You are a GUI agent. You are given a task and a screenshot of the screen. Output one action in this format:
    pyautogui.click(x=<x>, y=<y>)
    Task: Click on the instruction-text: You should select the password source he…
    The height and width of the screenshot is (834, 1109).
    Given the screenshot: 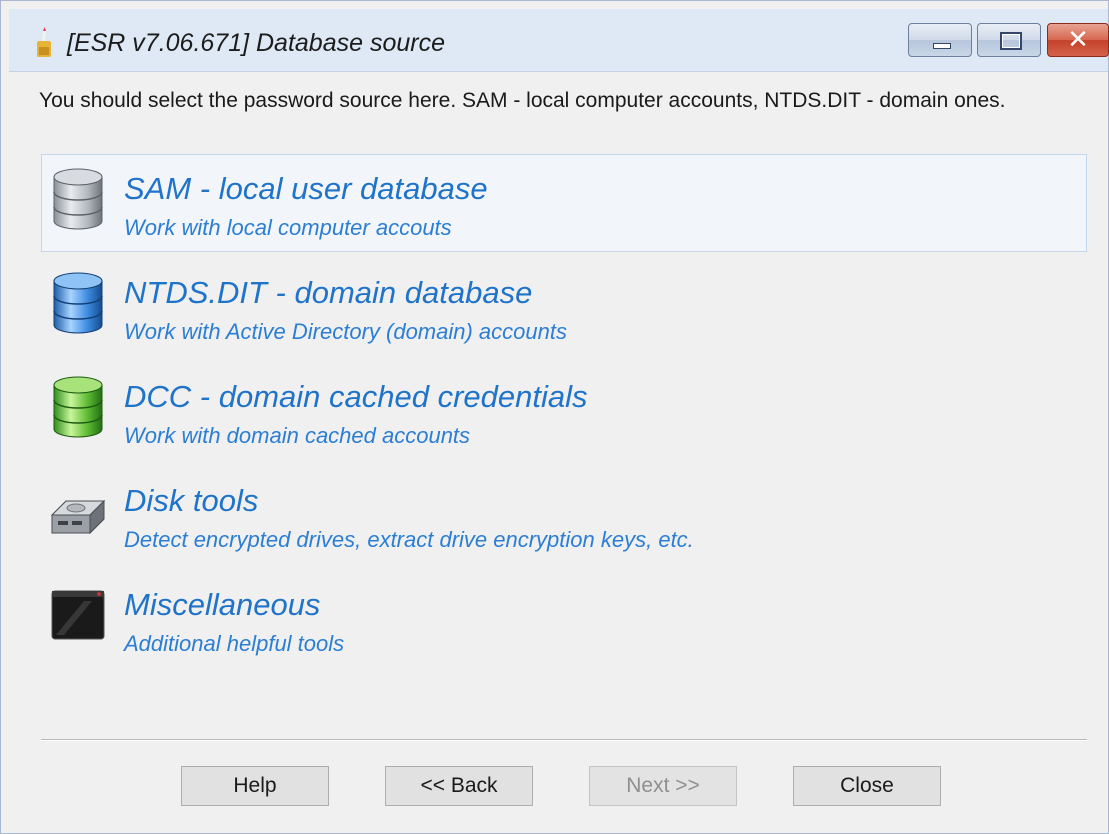 What is the action you would take?
    pyautogui.click(x=522, y=100)
    